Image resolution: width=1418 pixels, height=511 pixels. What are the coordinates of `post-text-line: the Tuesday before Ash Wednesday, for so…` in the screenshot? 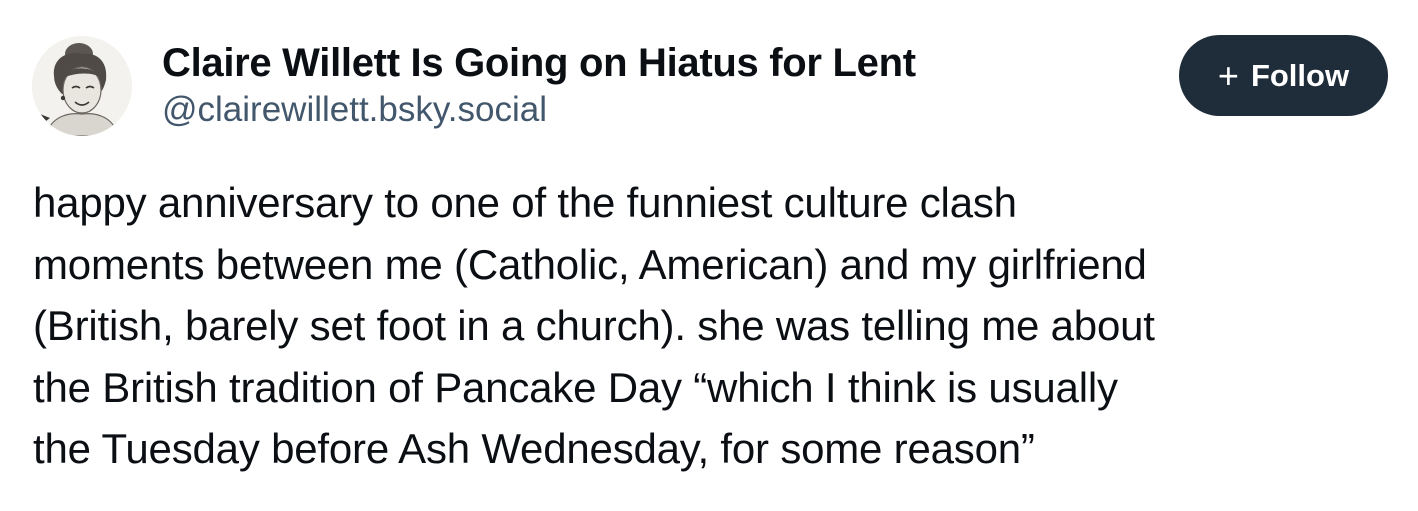 It's located at (534, 448).